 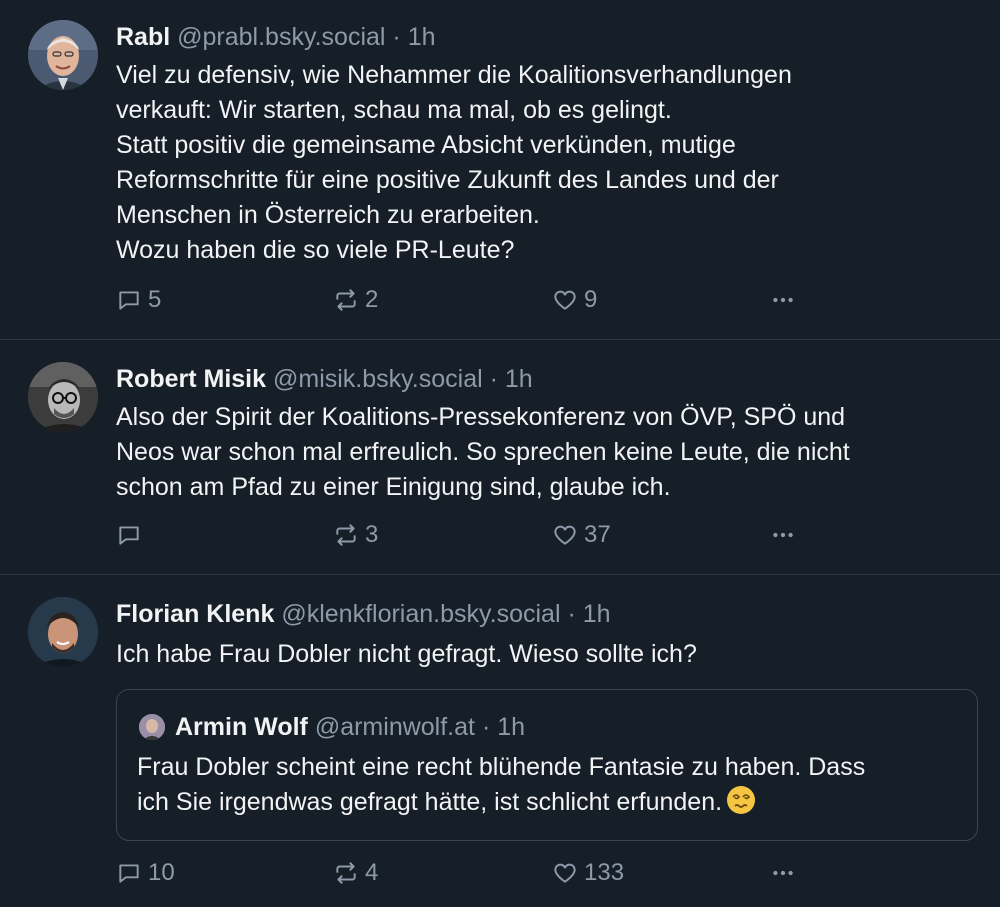 I want to click on repost-count: 3, so click(x=372, y=534).